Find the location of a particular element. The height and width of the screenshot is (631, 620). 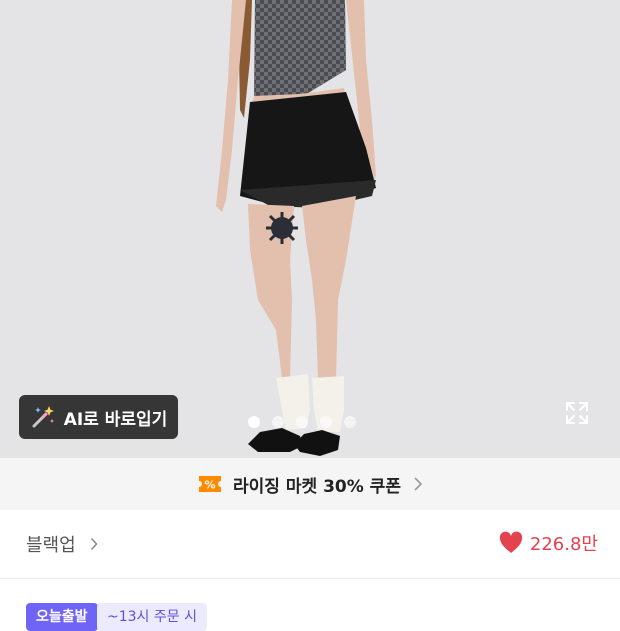

carousel-indicator is located at coordinates (302, 422).